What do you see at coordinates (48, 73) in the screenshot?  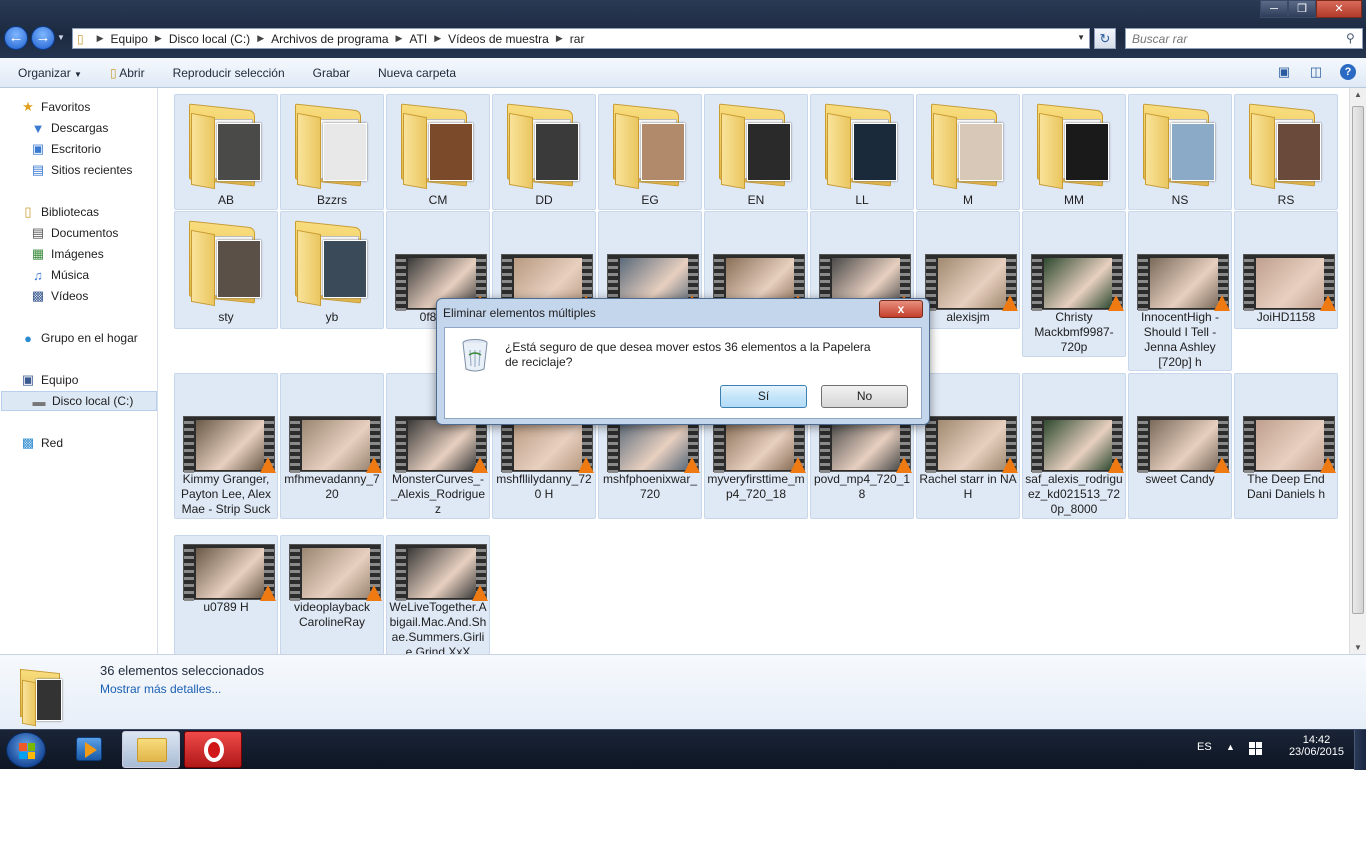 I see `organize-button: Organizar ▼` at bounding box center [48, 73].